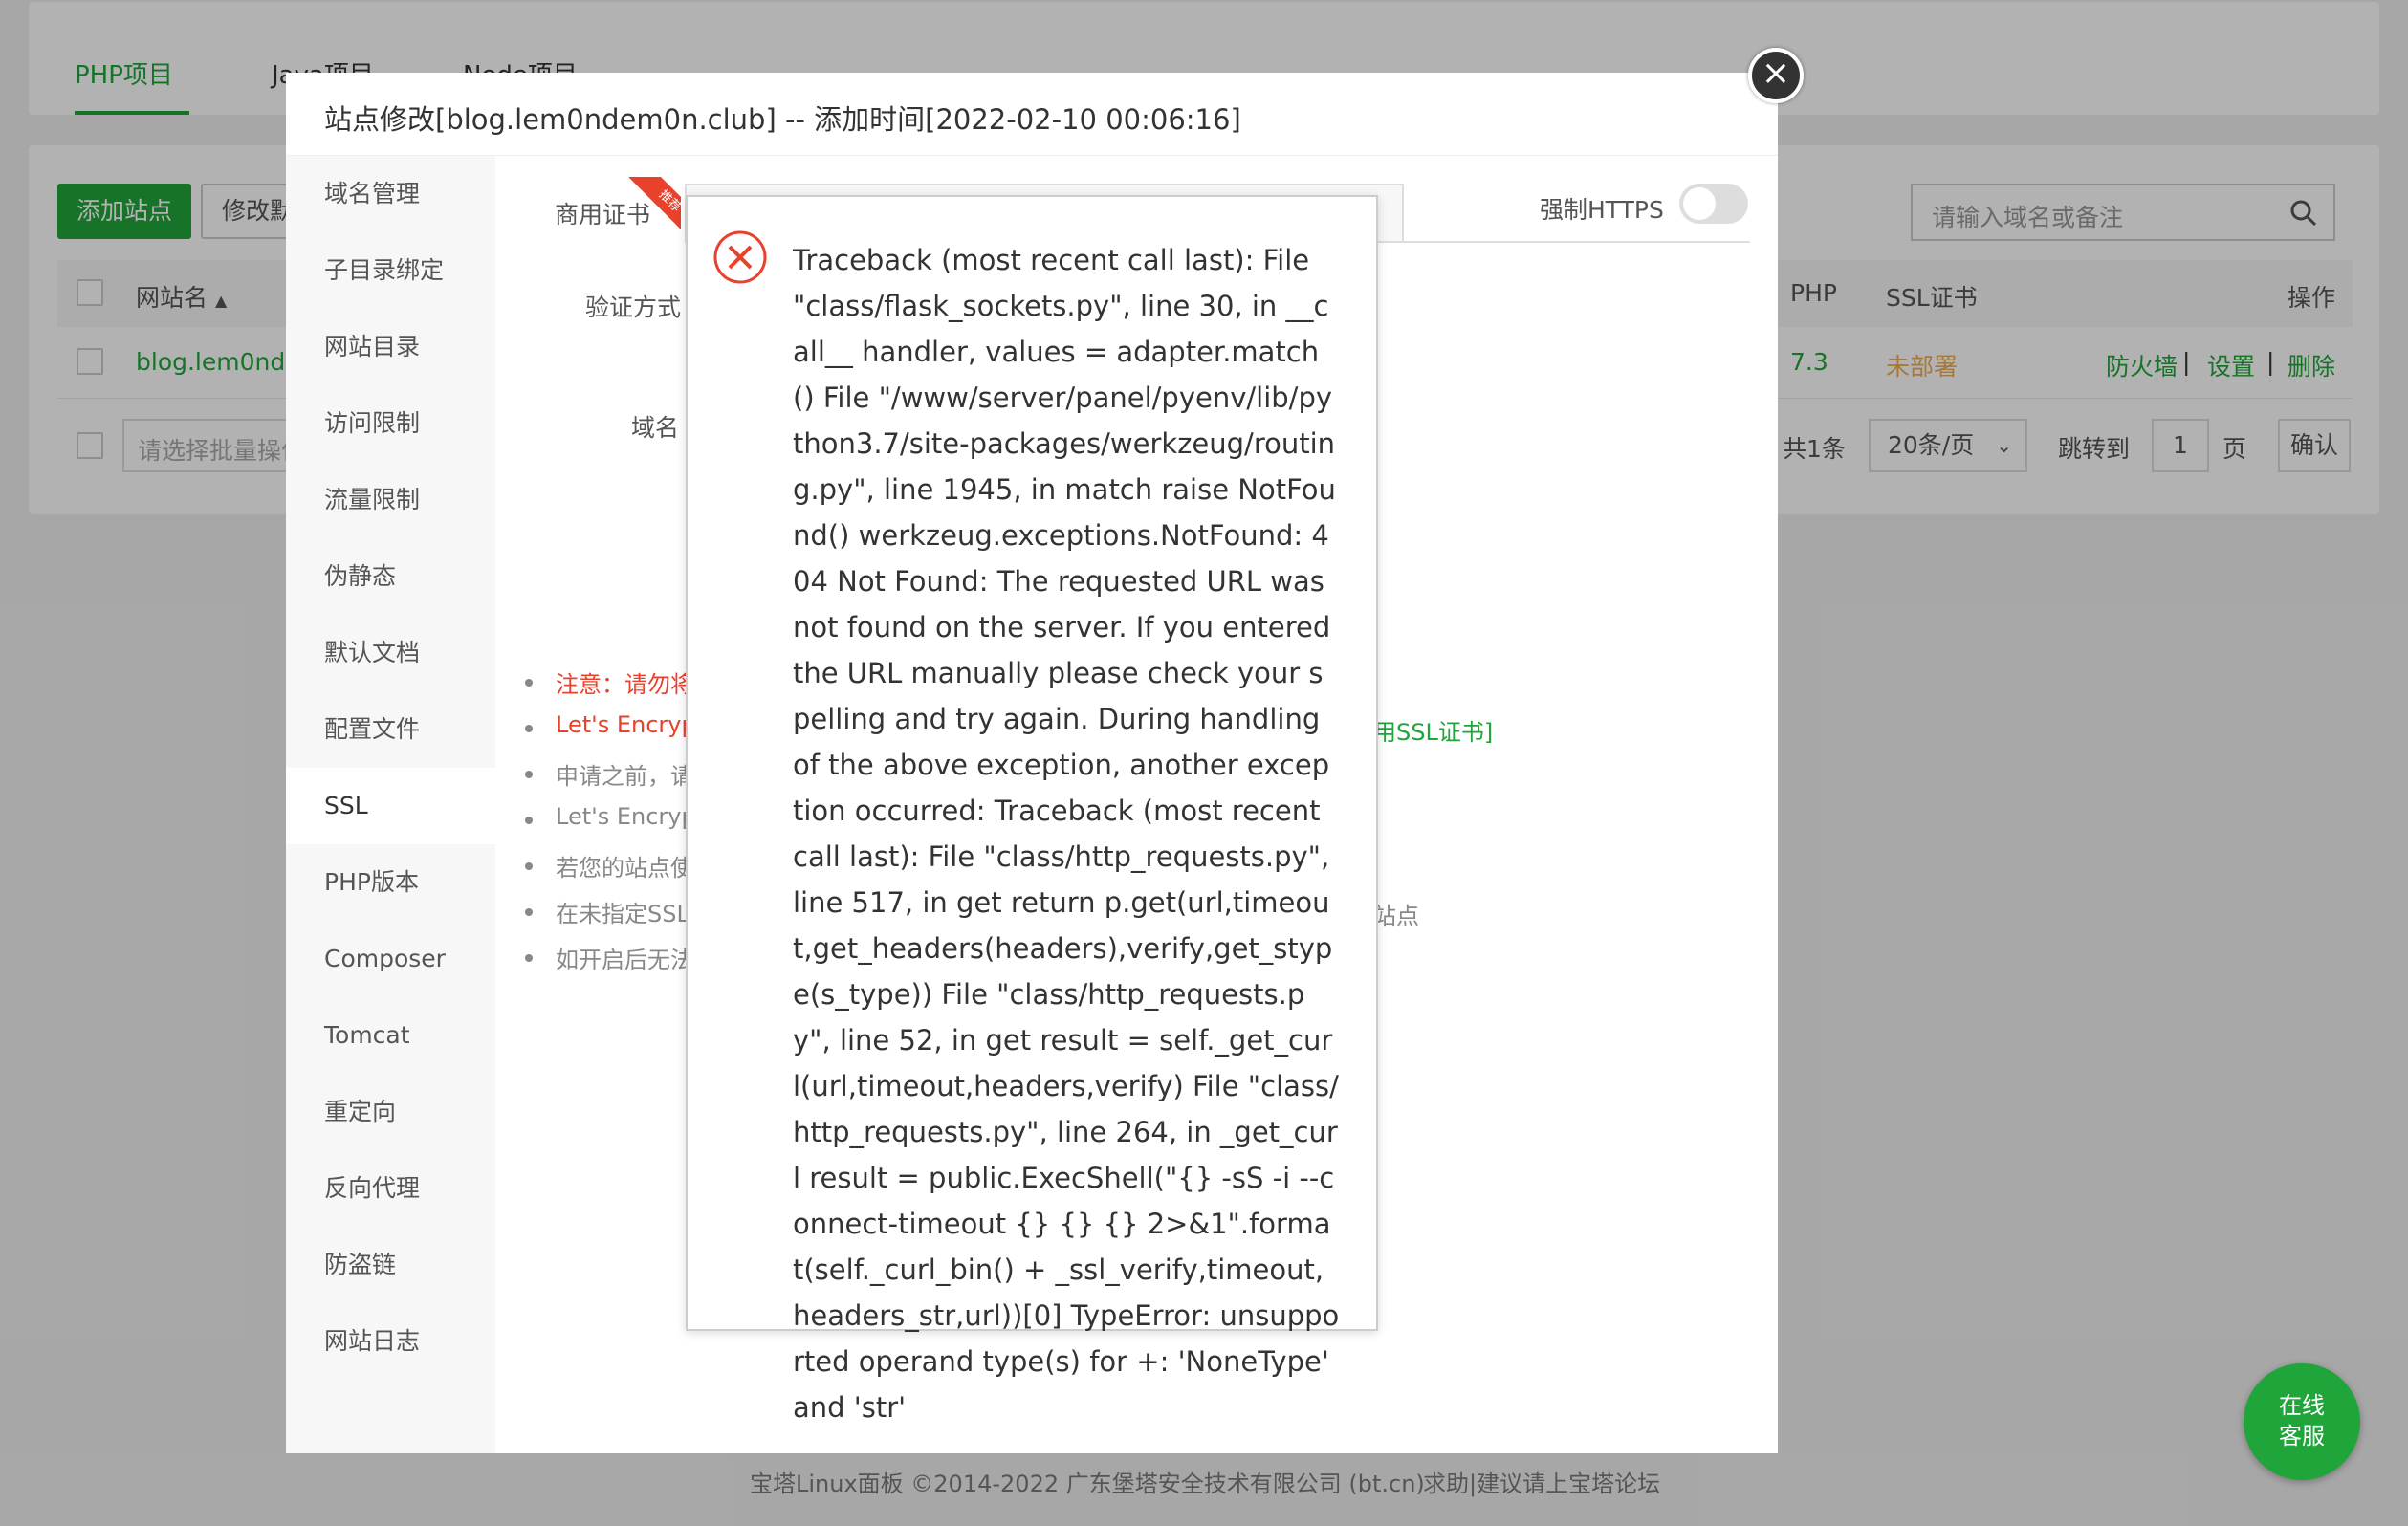  What do you see at coordinates (391, 576) in the screenshot?
I see `sidebar-item-rewrite: 伪静态` at bounding box center [391, 576].